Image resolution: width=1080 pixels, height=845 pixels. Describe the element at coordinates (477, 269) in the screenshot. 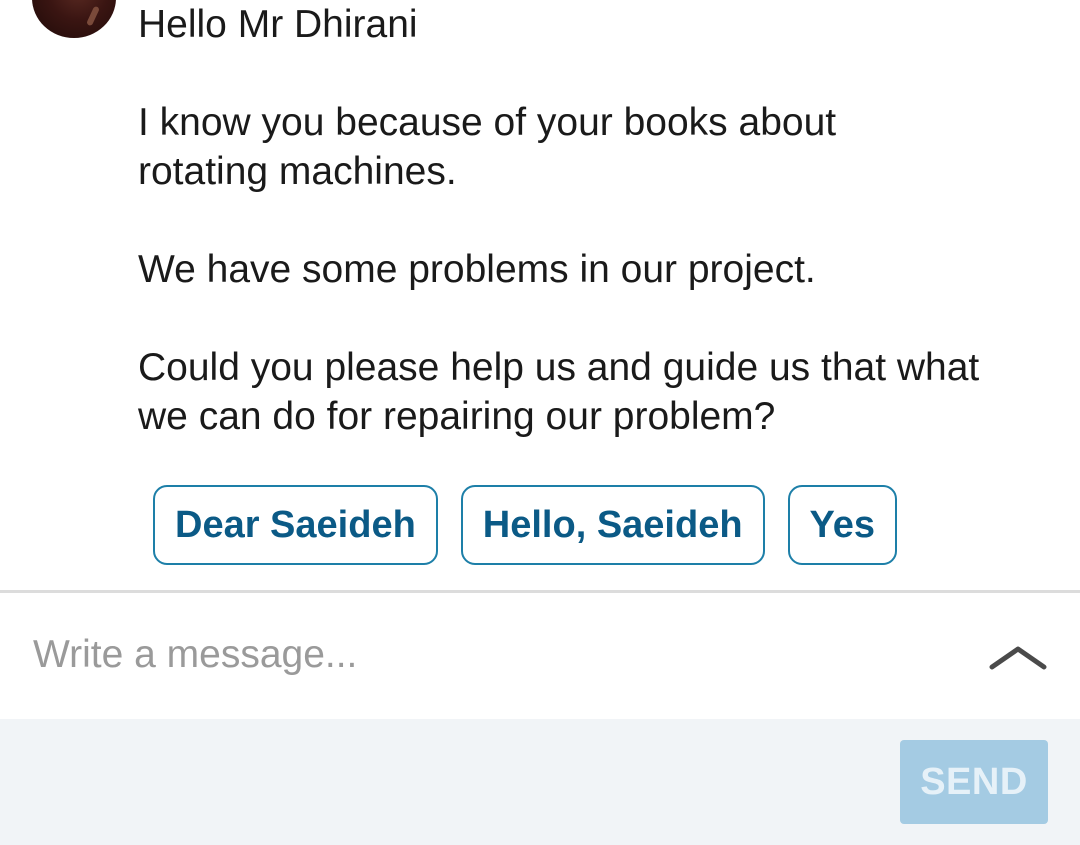

I see `message-line: We have some problems in our project.` at that location.